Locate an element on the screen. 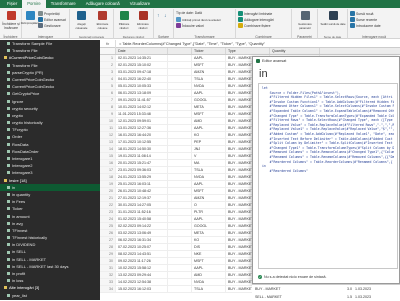  query-item: in DIVIDEND is located at coordinates (50, 244).